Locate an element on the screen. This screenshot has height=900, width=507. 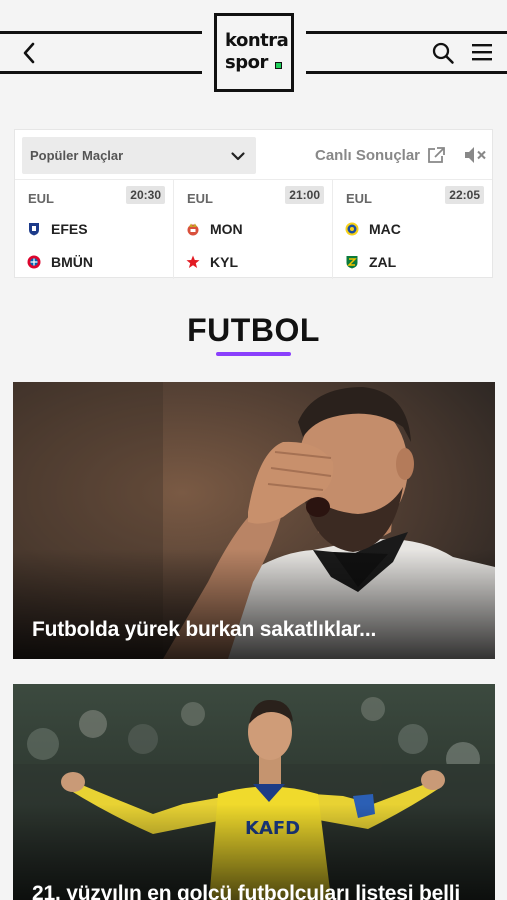
home-team: MAC is located at coordinates (373, 229).